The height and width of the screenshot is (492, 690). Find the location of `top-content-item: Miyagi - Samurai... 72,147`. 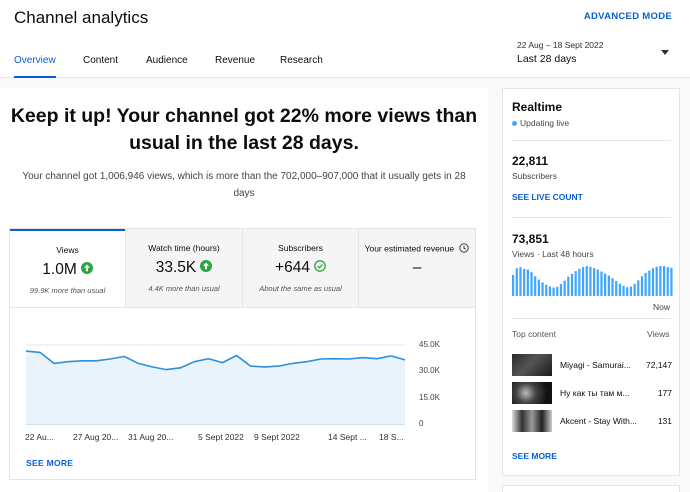

top-content-item: Miyagi - Samurai... 72,147 is located at coordinates (593, 365).